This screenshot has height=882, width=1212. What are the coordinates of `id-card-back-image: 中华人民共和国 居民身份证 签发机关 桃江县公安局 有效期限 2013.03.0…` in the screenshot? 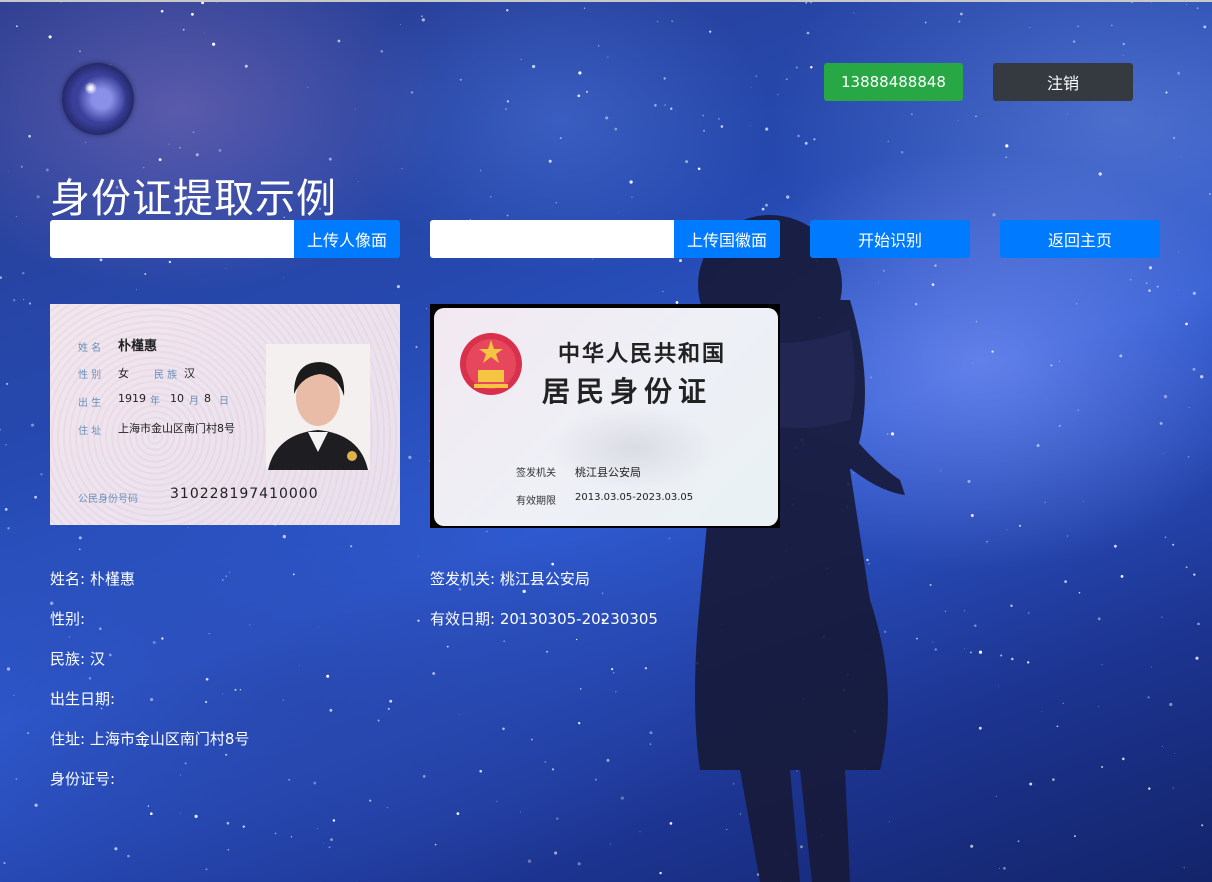 It's located at (605, 416).